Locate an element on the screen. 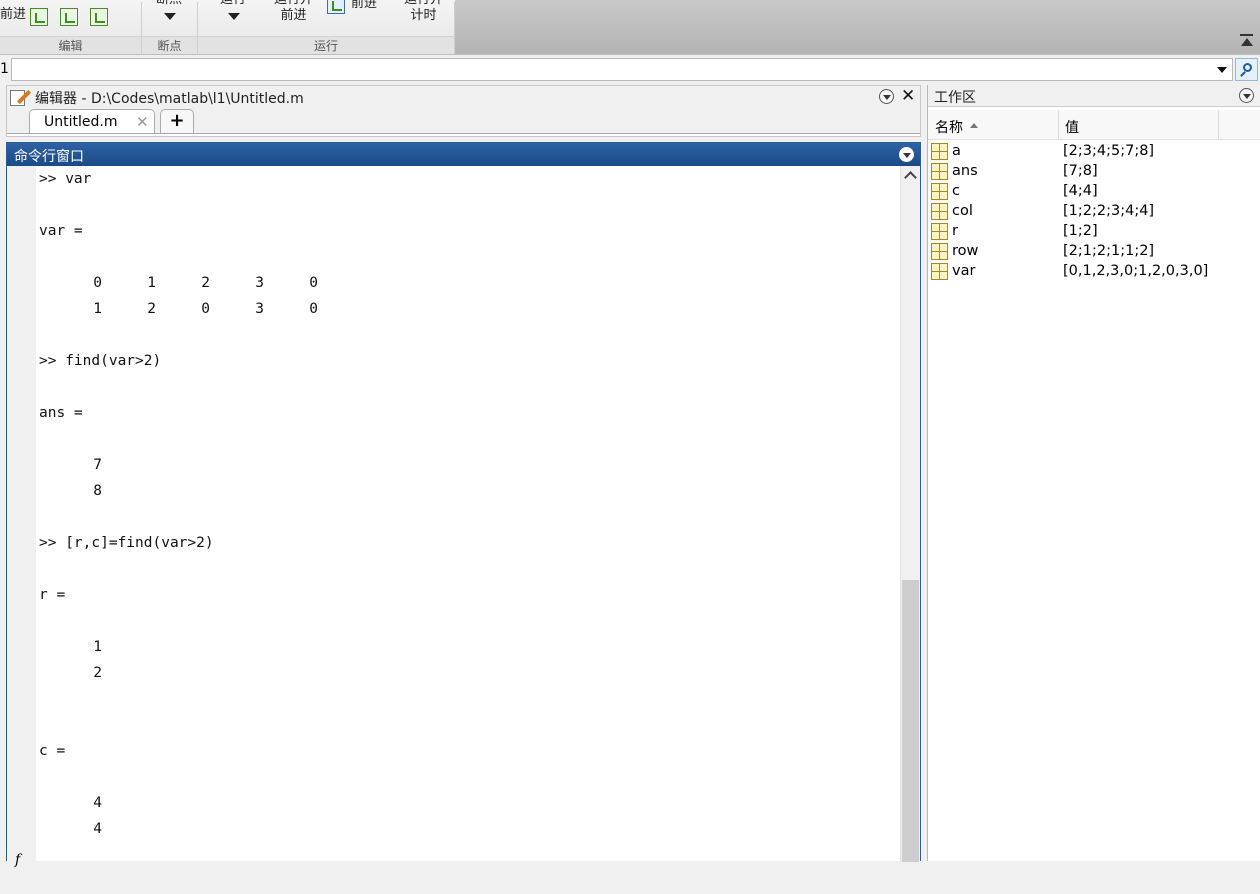 This screenshot has width=1260, height=894. command-line: >> find(var>2) is located at coordinates (100, 361).